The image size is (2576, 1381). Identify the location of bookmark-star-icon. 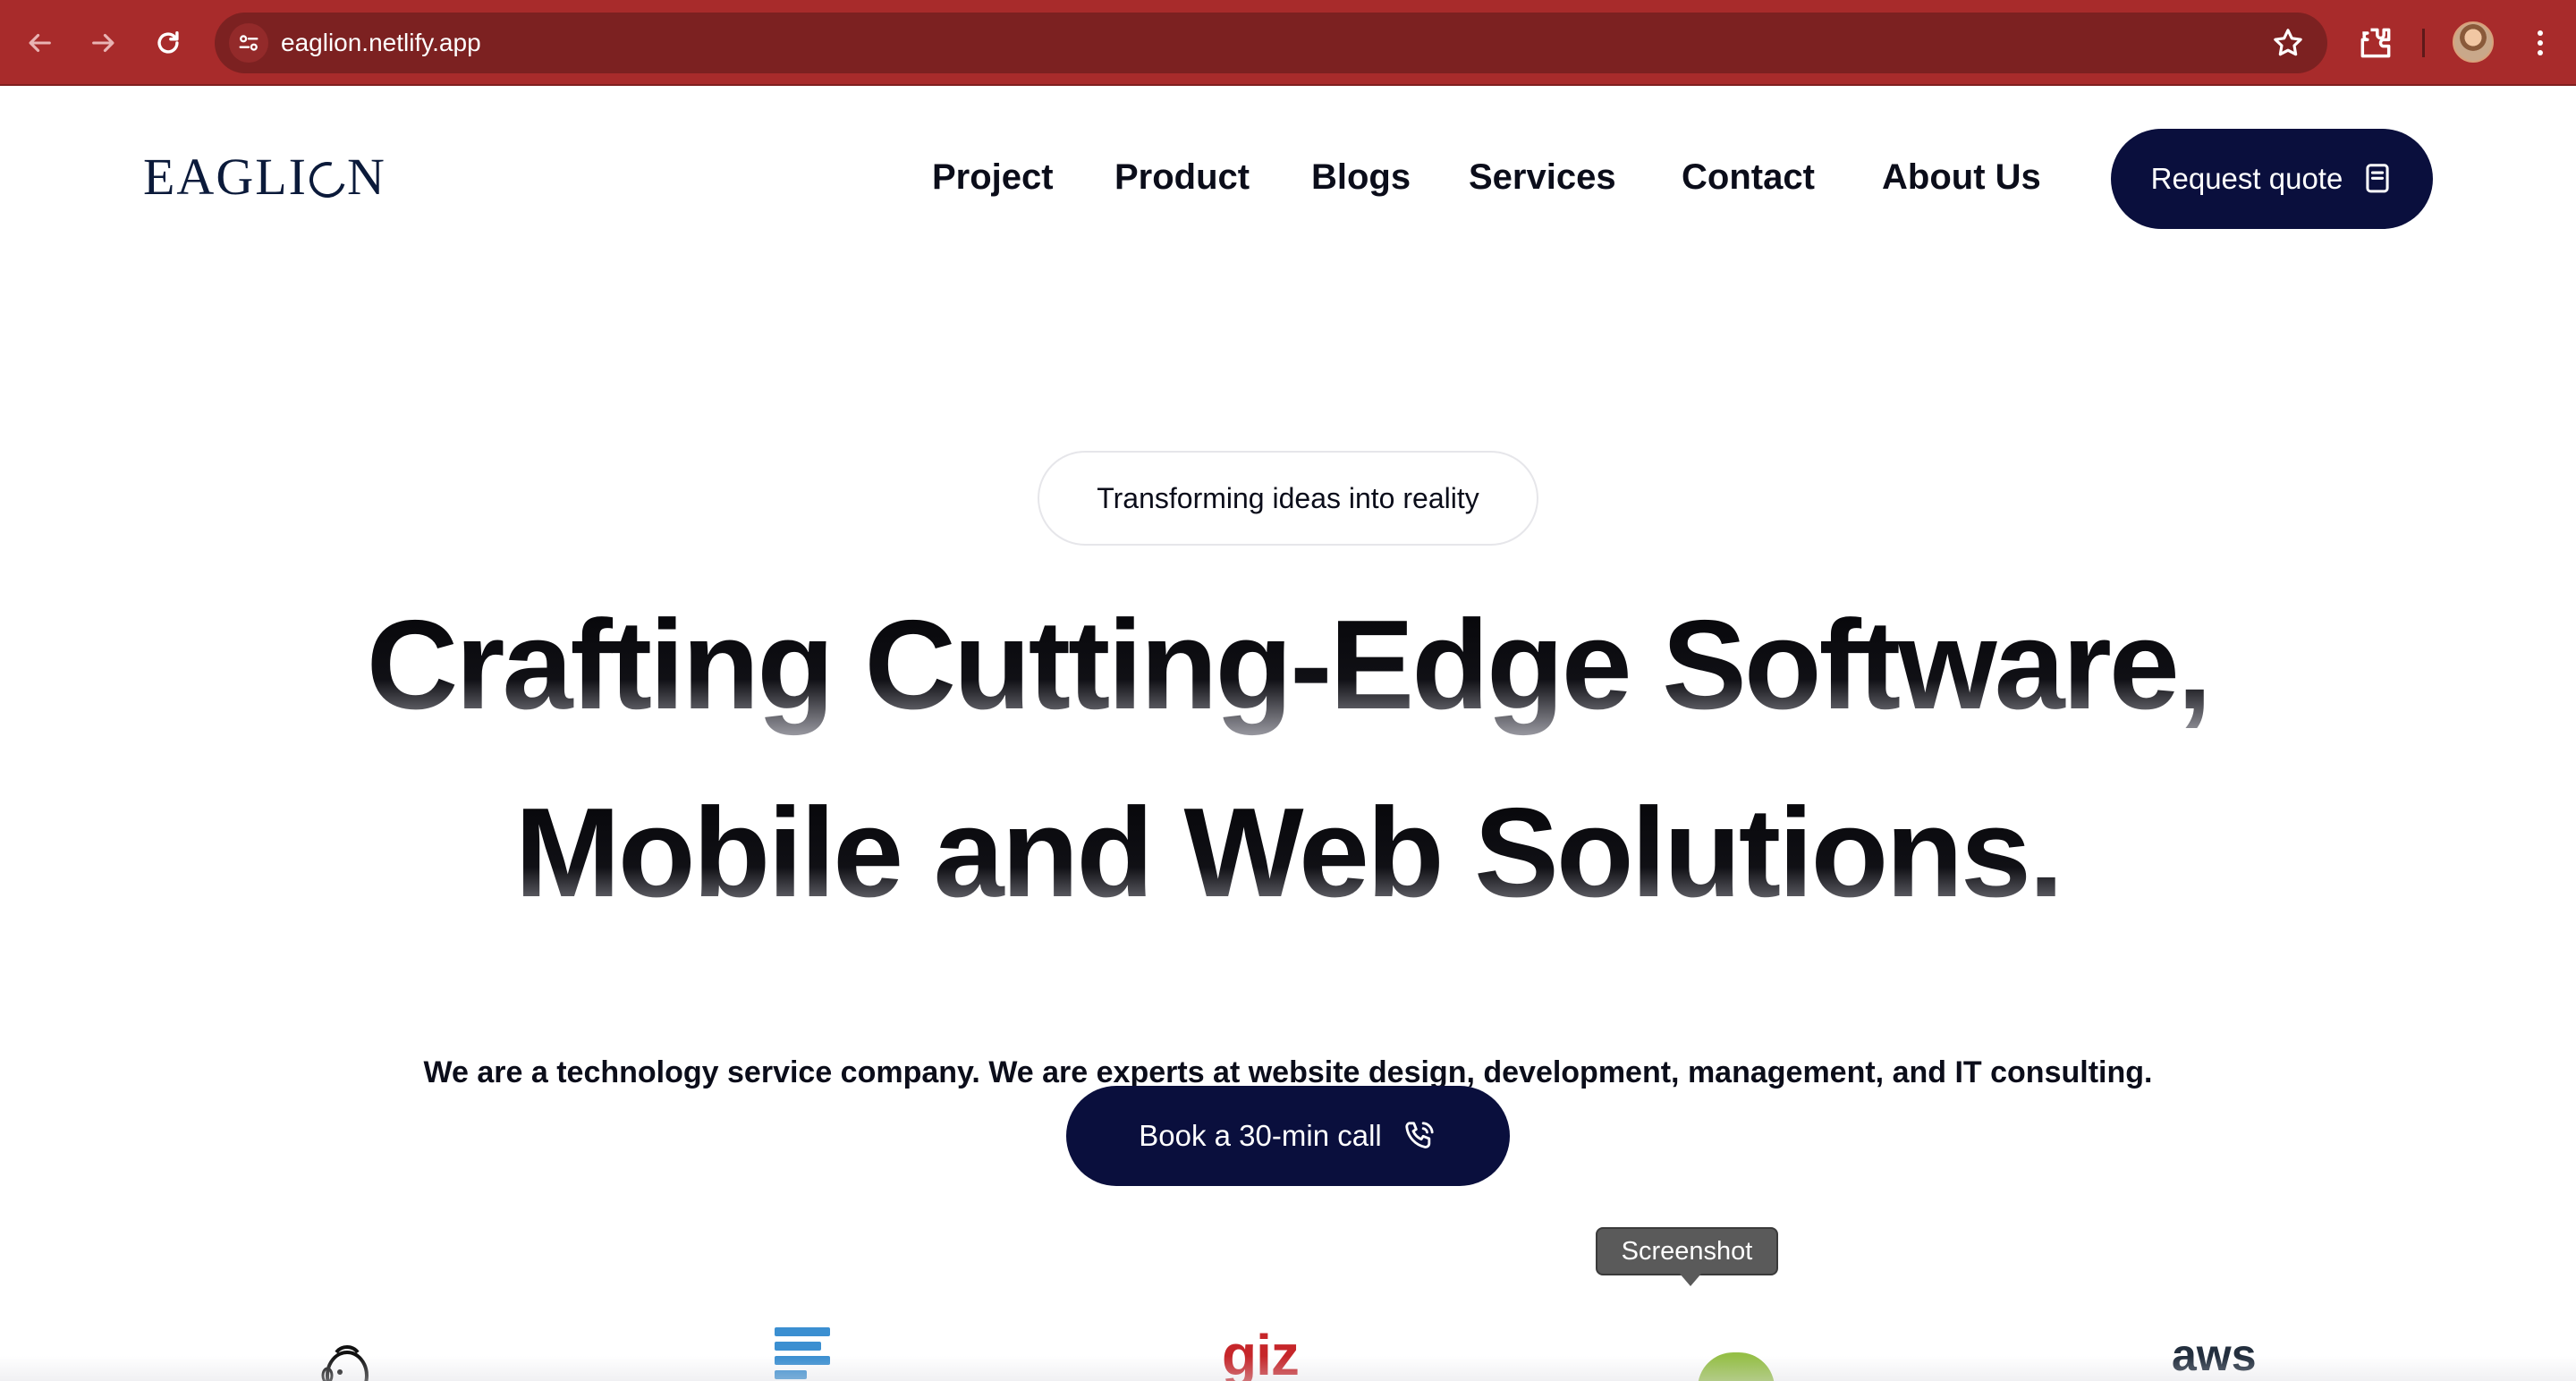
(2288, 43).